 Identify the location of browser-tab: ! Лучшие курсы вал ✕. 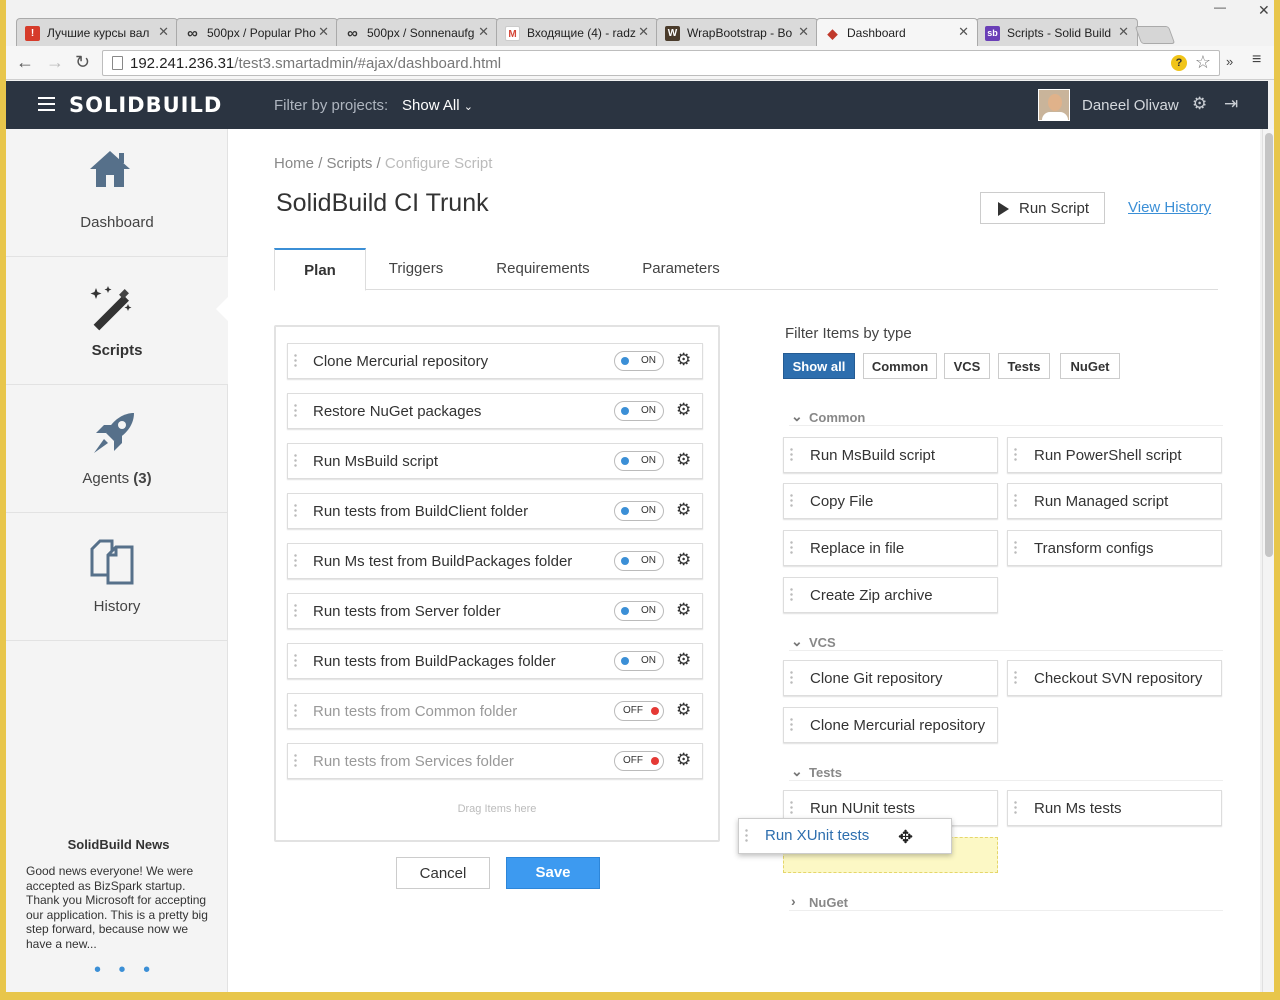
(97, 32).